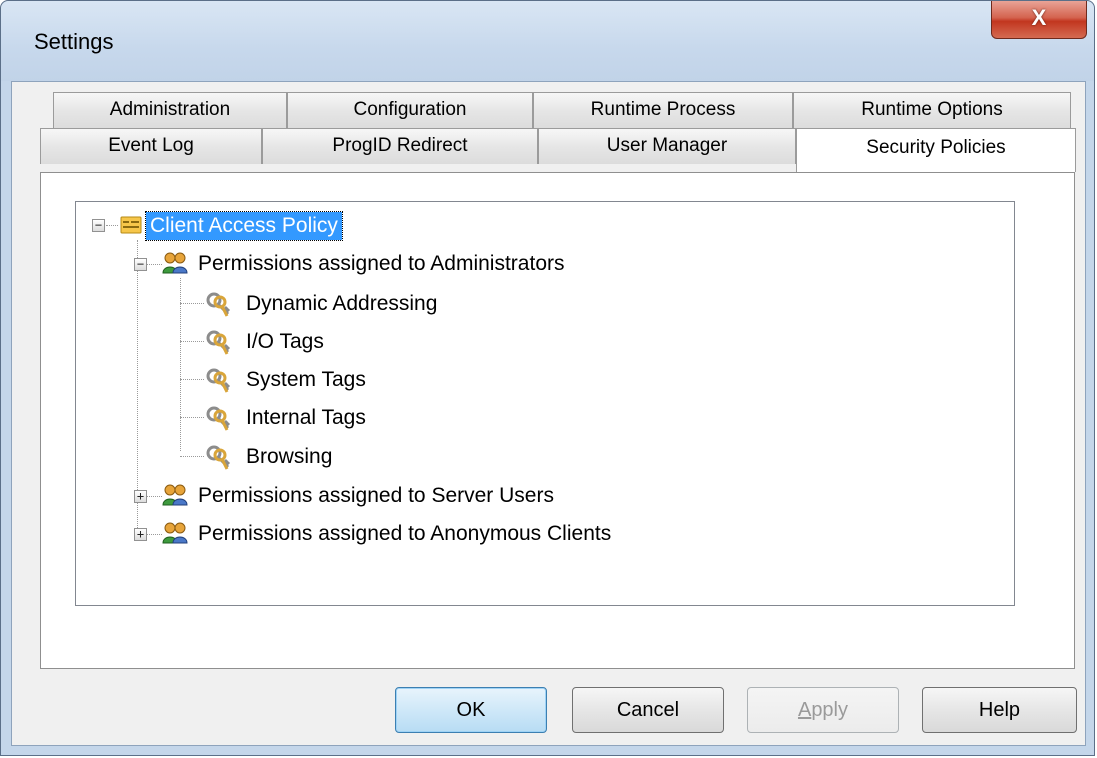 The image size is (1097, 758). I want to click on tree-node-label: Permissions assigned to Server Users, so click(376, 495).